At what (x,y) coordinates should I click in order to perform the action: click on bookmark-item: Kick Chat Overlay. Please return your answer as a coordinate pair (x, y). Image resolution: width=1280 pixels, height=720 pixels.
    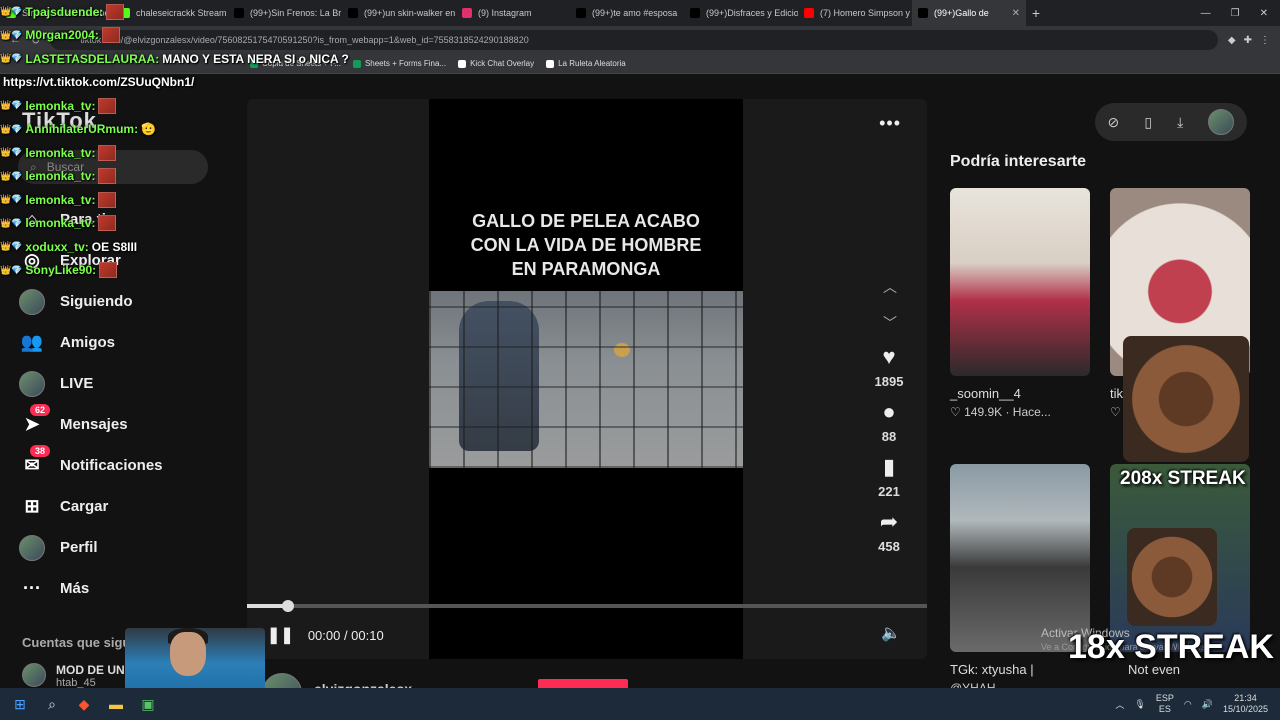
    Looking at the image, I should click on (496, 63).